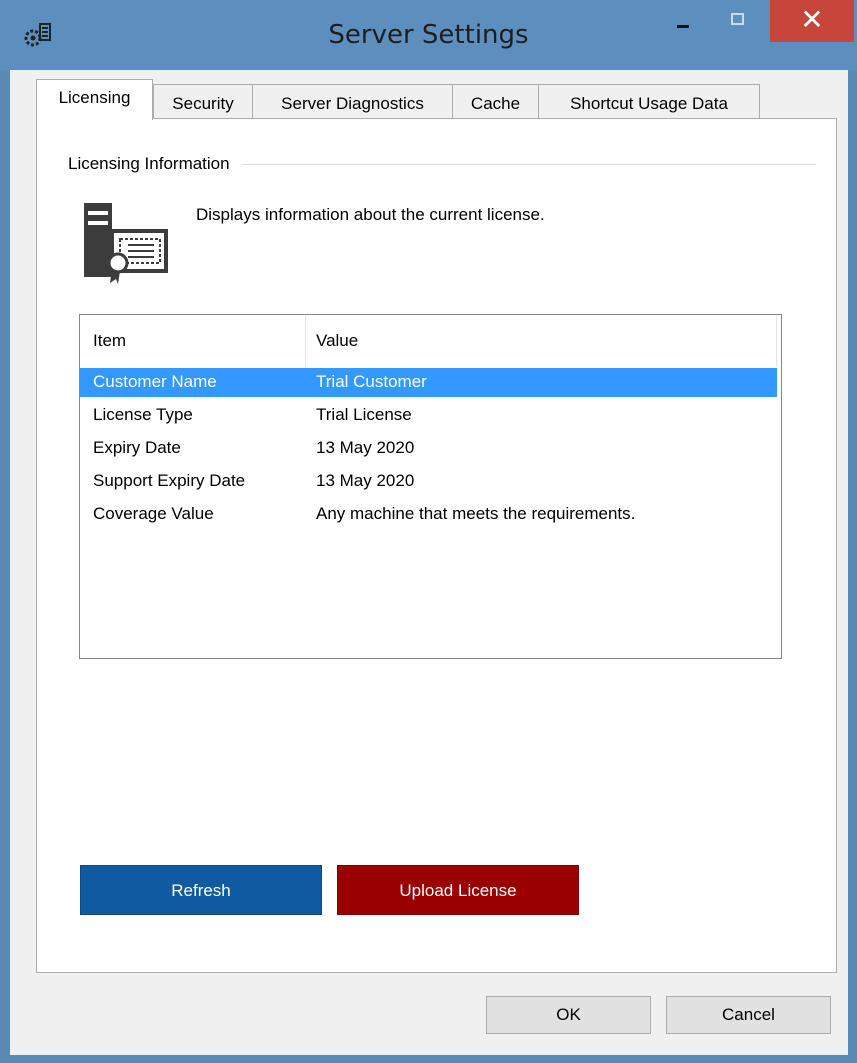 Image resolution: width=857 pixels, height=1063 pixels. What do you see at coordinates (155, 381) in the screenshot?
I see `row-item: Customer Name` at bounding box center [155, 381].